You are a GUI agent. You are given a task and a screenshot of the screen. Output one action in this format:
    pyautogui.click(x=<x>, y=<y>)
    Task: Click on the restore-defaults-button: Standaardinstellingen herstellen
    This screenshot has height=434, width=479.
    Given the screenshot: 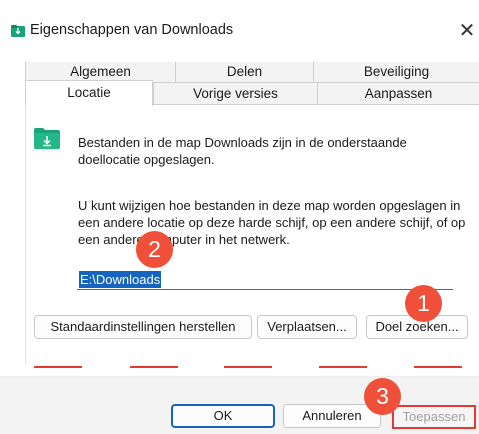 What is the action you would take?
    pyautogui.click(x=143, y=327)
    